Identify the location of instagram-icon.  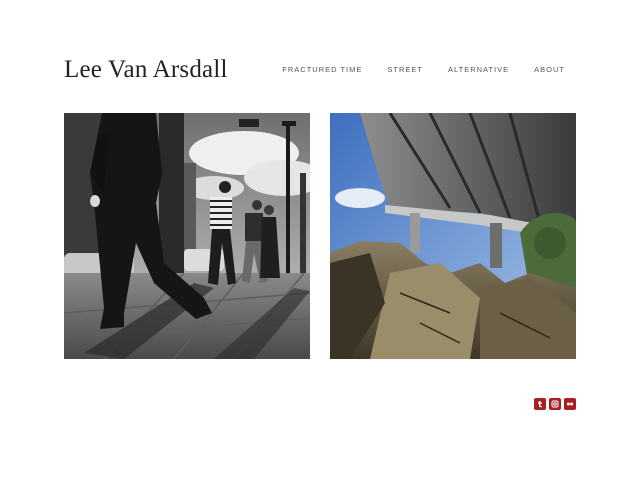
(555, 404).